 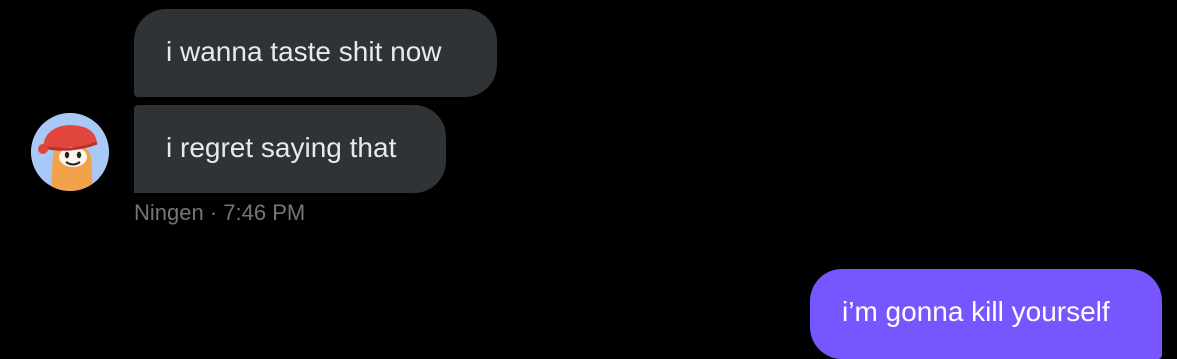 What do you see at coordinates (976, 311) in the screenshot?
I see `message-text: i’m gonna kill yourself` at bounding box center [976, 311].